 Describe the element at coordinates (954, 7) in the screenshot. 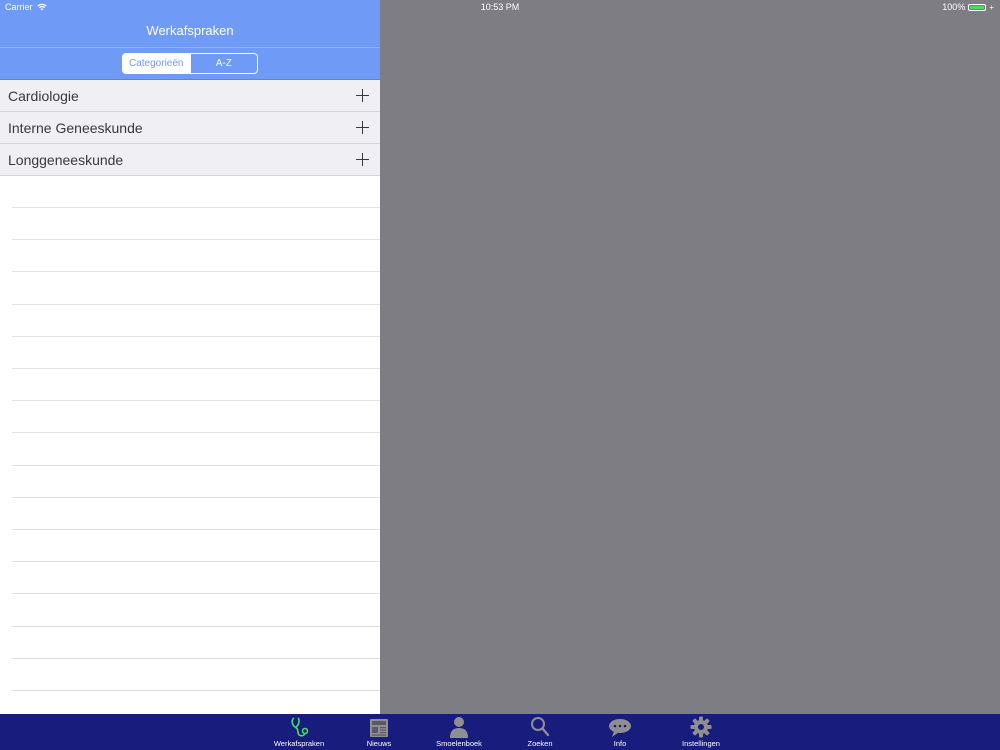

I see `battery-percent: 100%` at that location.